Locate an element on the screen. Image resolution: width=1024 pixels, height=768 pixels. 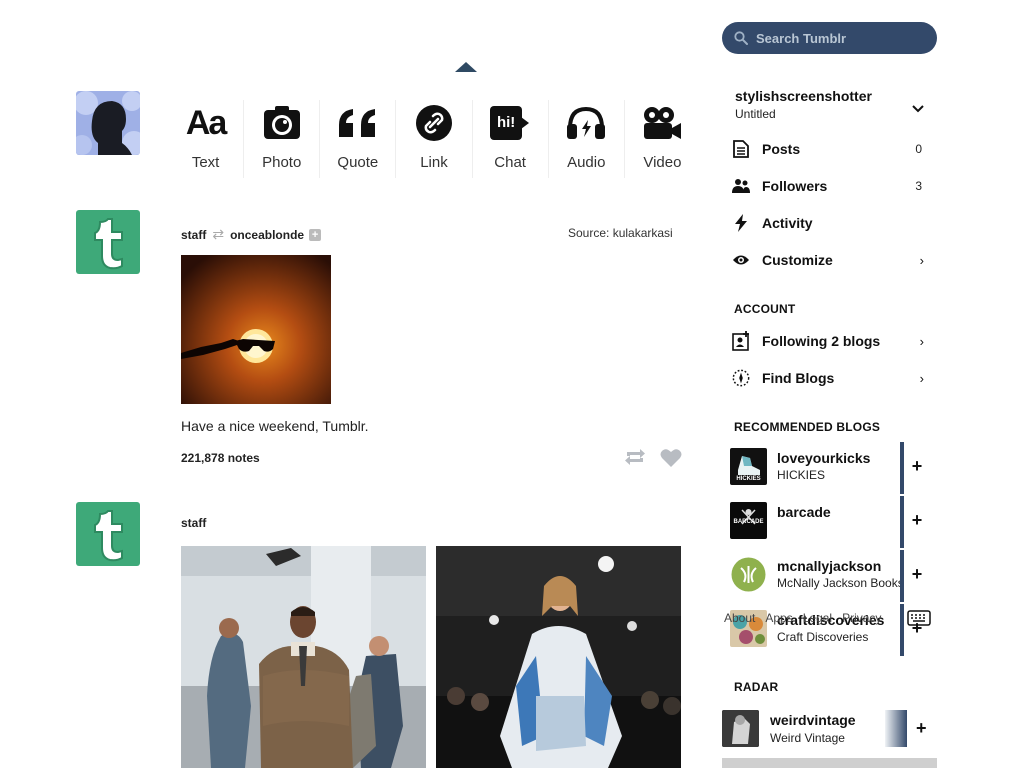
follow-plus-icon: + is located at coordinates (315, 234).